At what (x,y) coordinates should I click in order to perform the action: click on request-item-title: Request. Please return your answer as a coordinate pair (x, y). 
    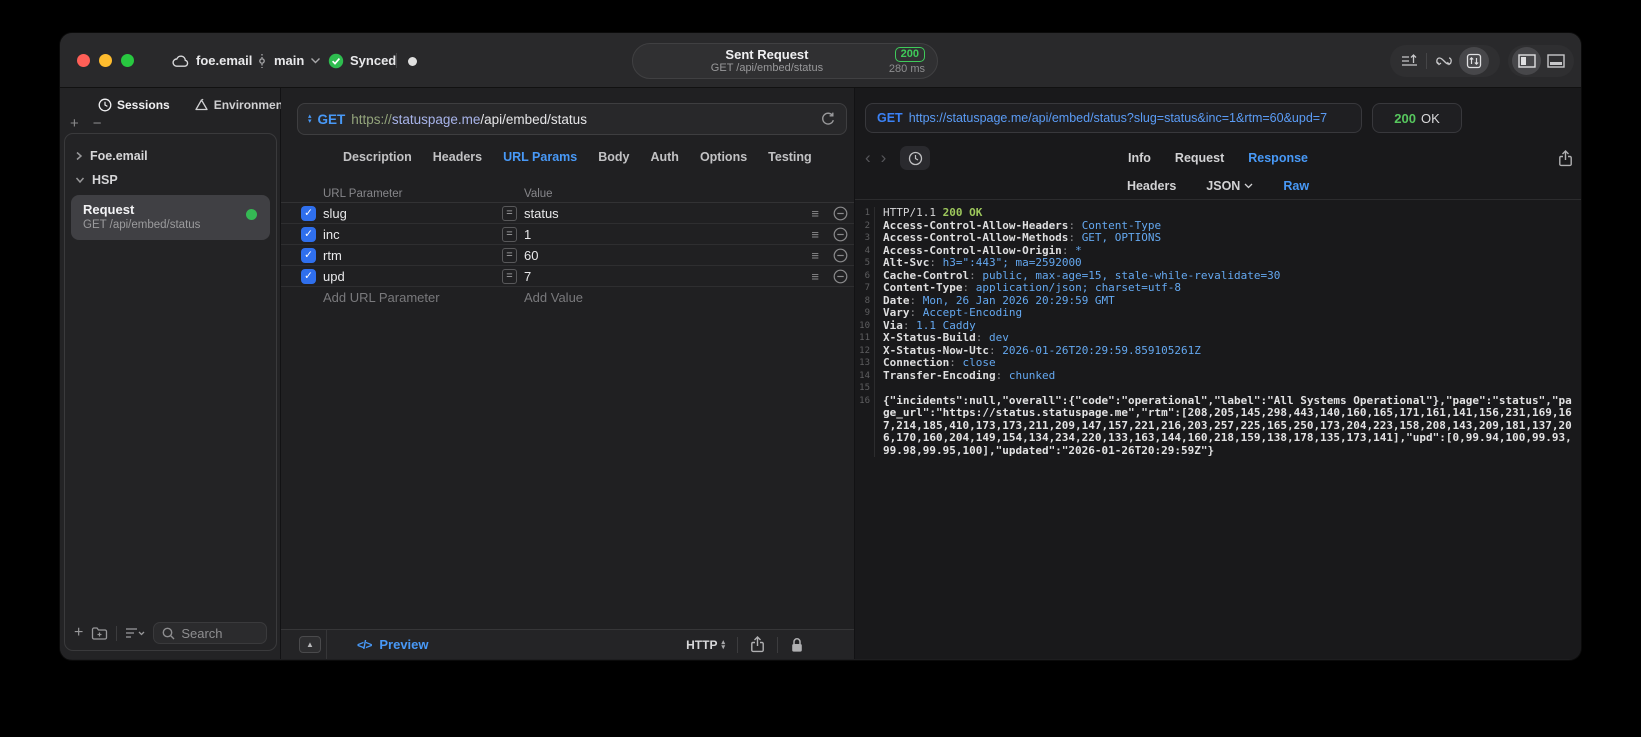
    Looking at the image, I should click on (109, 209).